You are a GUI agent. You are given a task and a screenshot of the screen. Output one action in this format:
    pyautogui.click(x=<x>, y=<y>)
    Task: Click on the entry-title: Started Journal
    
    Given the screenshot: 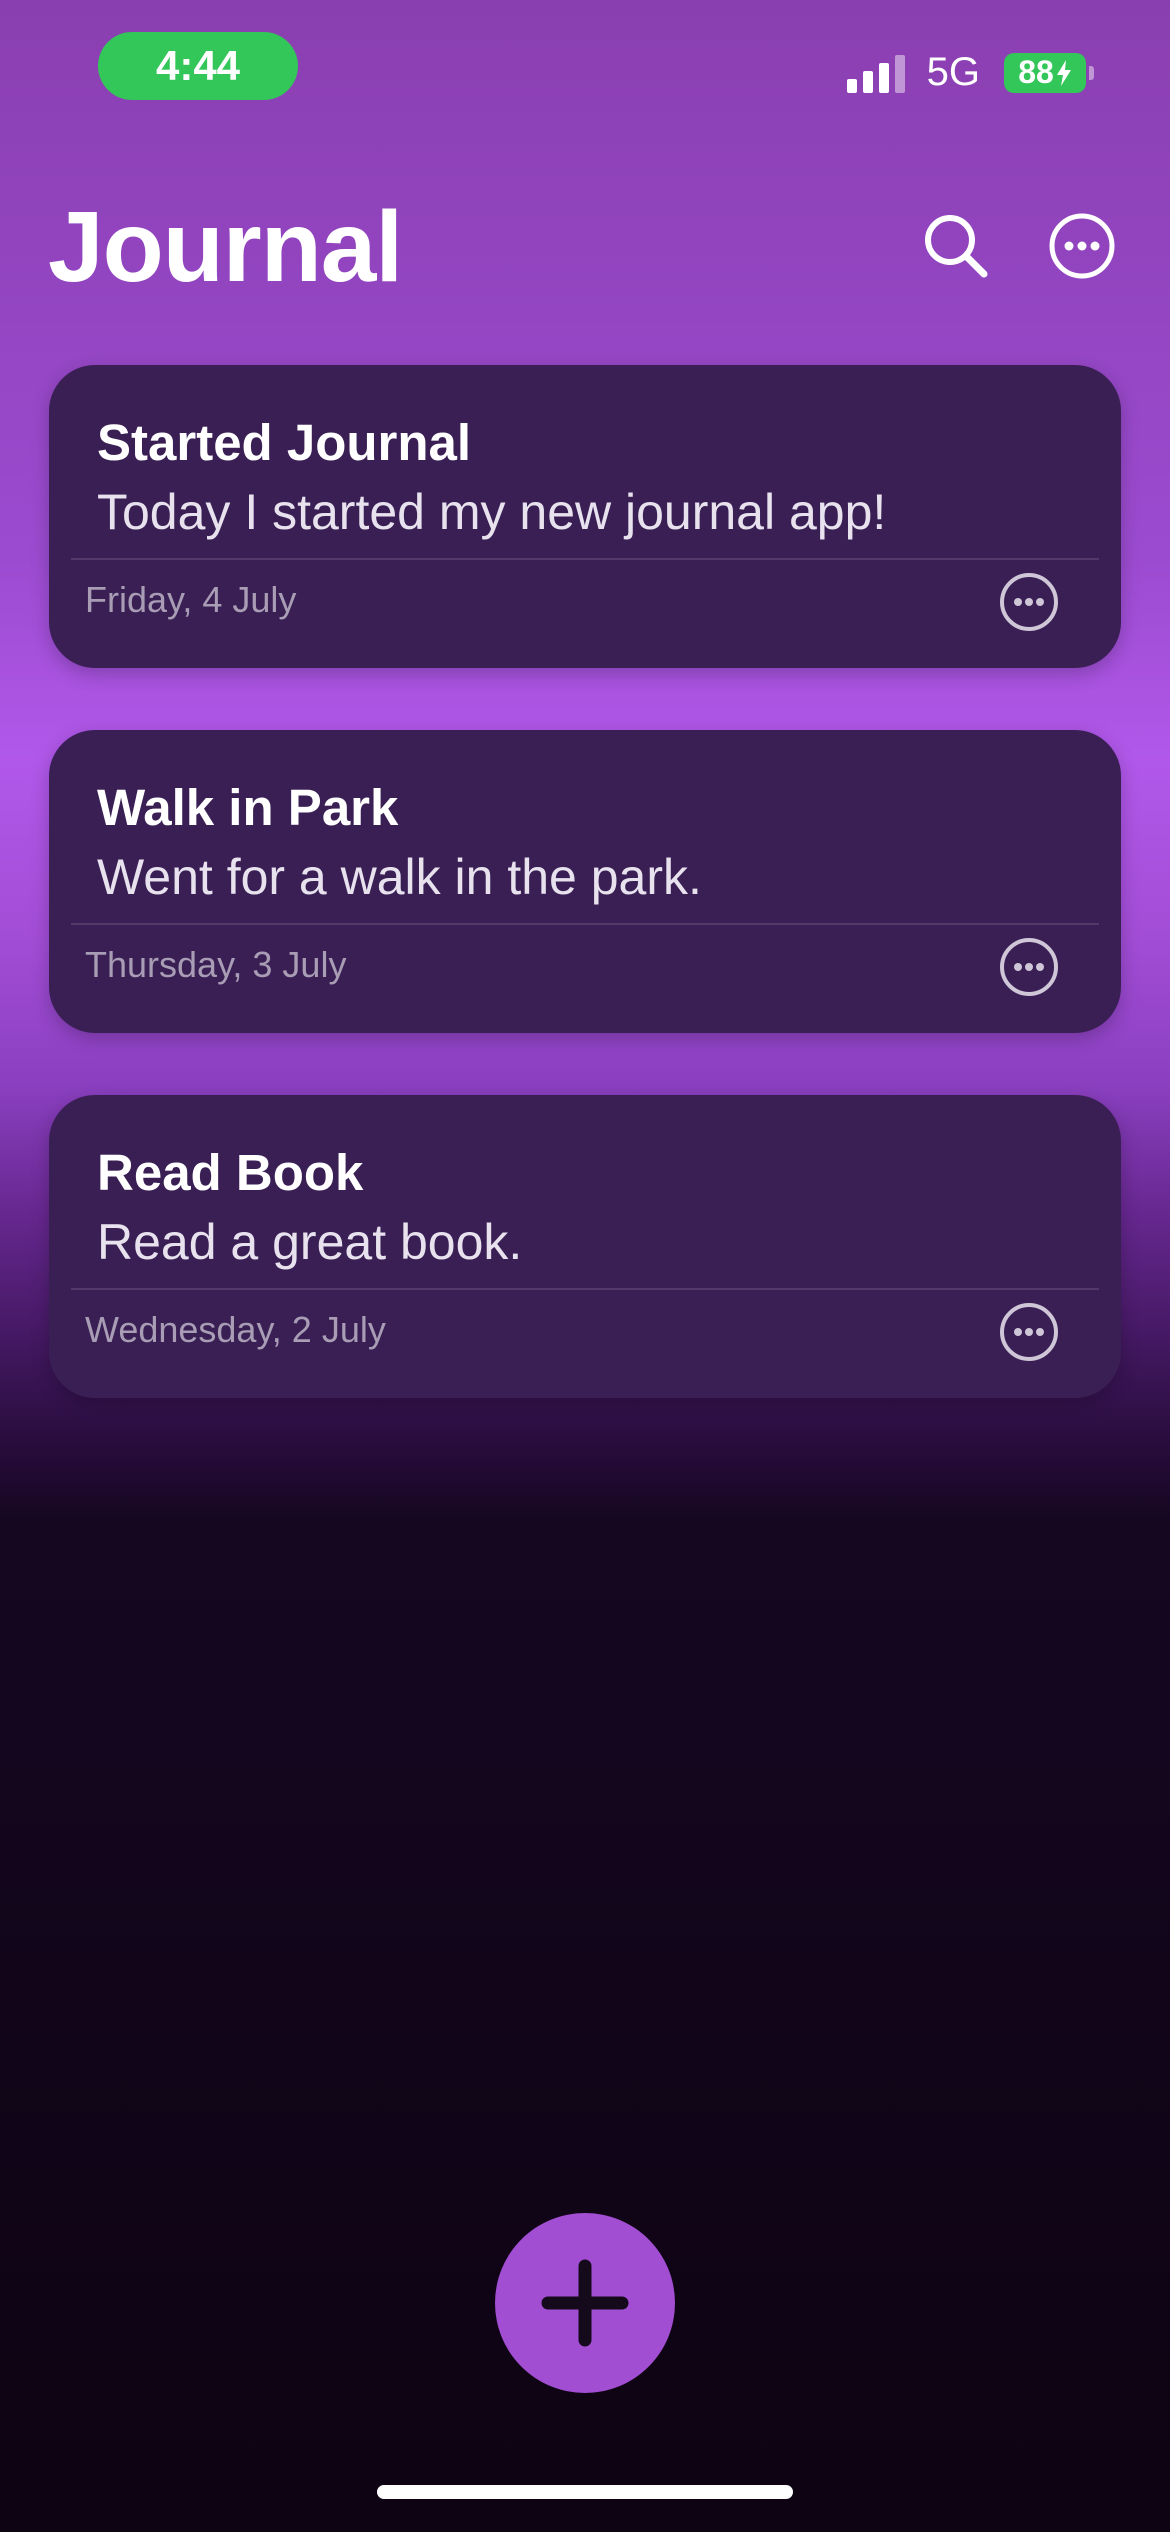 What is the action you would take?
    pyautogui.click(x=284, y=442)
    